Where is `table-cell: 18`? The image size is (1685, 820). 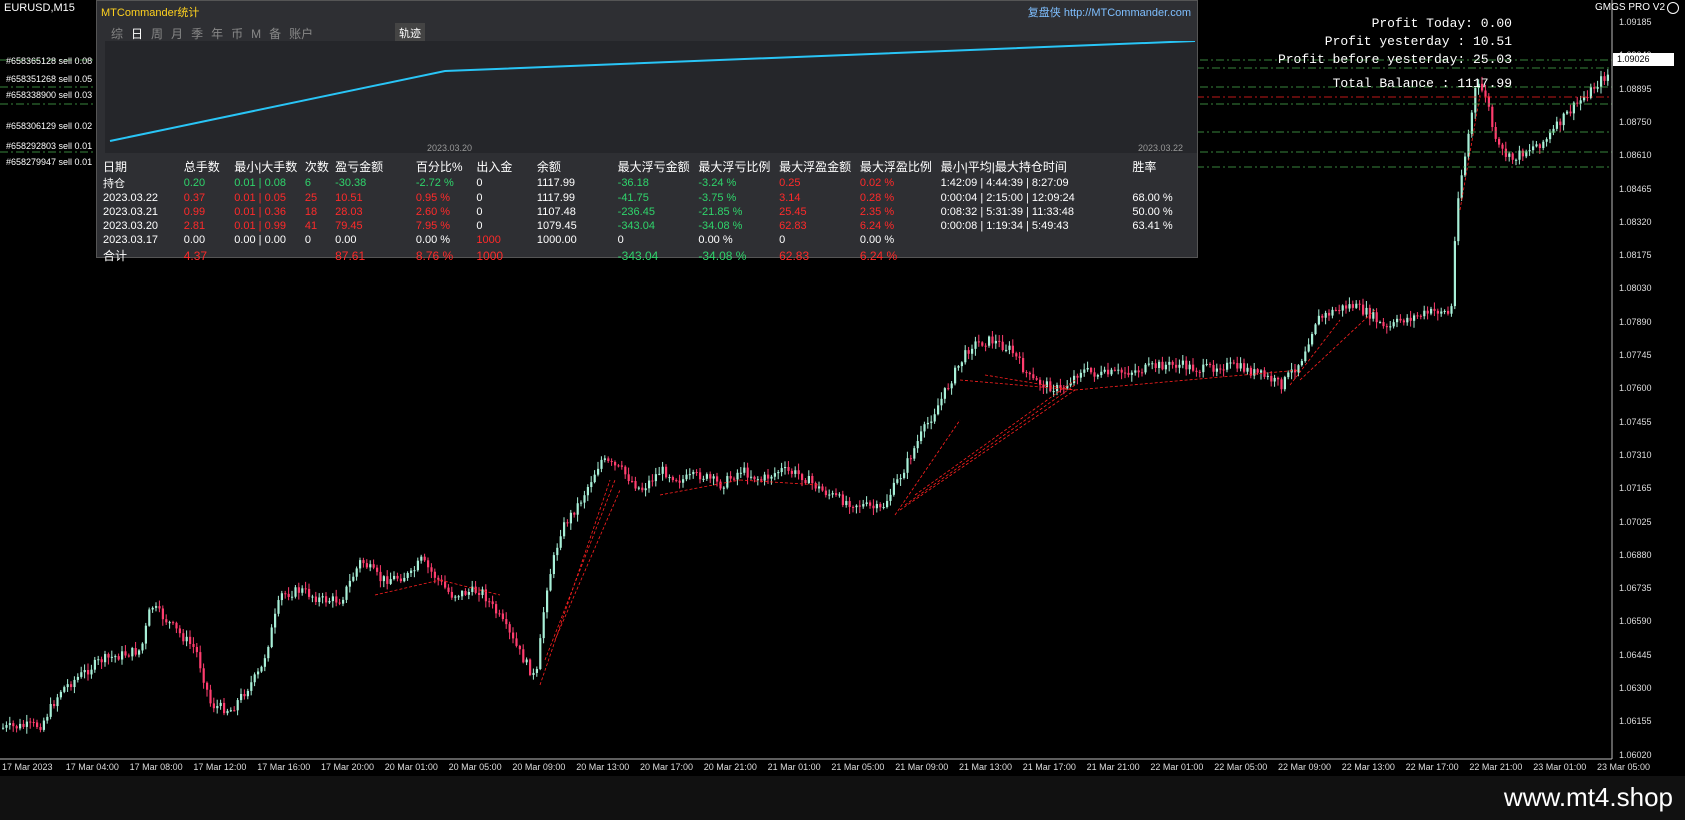
table-cell: 18 is located at coordinates (311, 212).